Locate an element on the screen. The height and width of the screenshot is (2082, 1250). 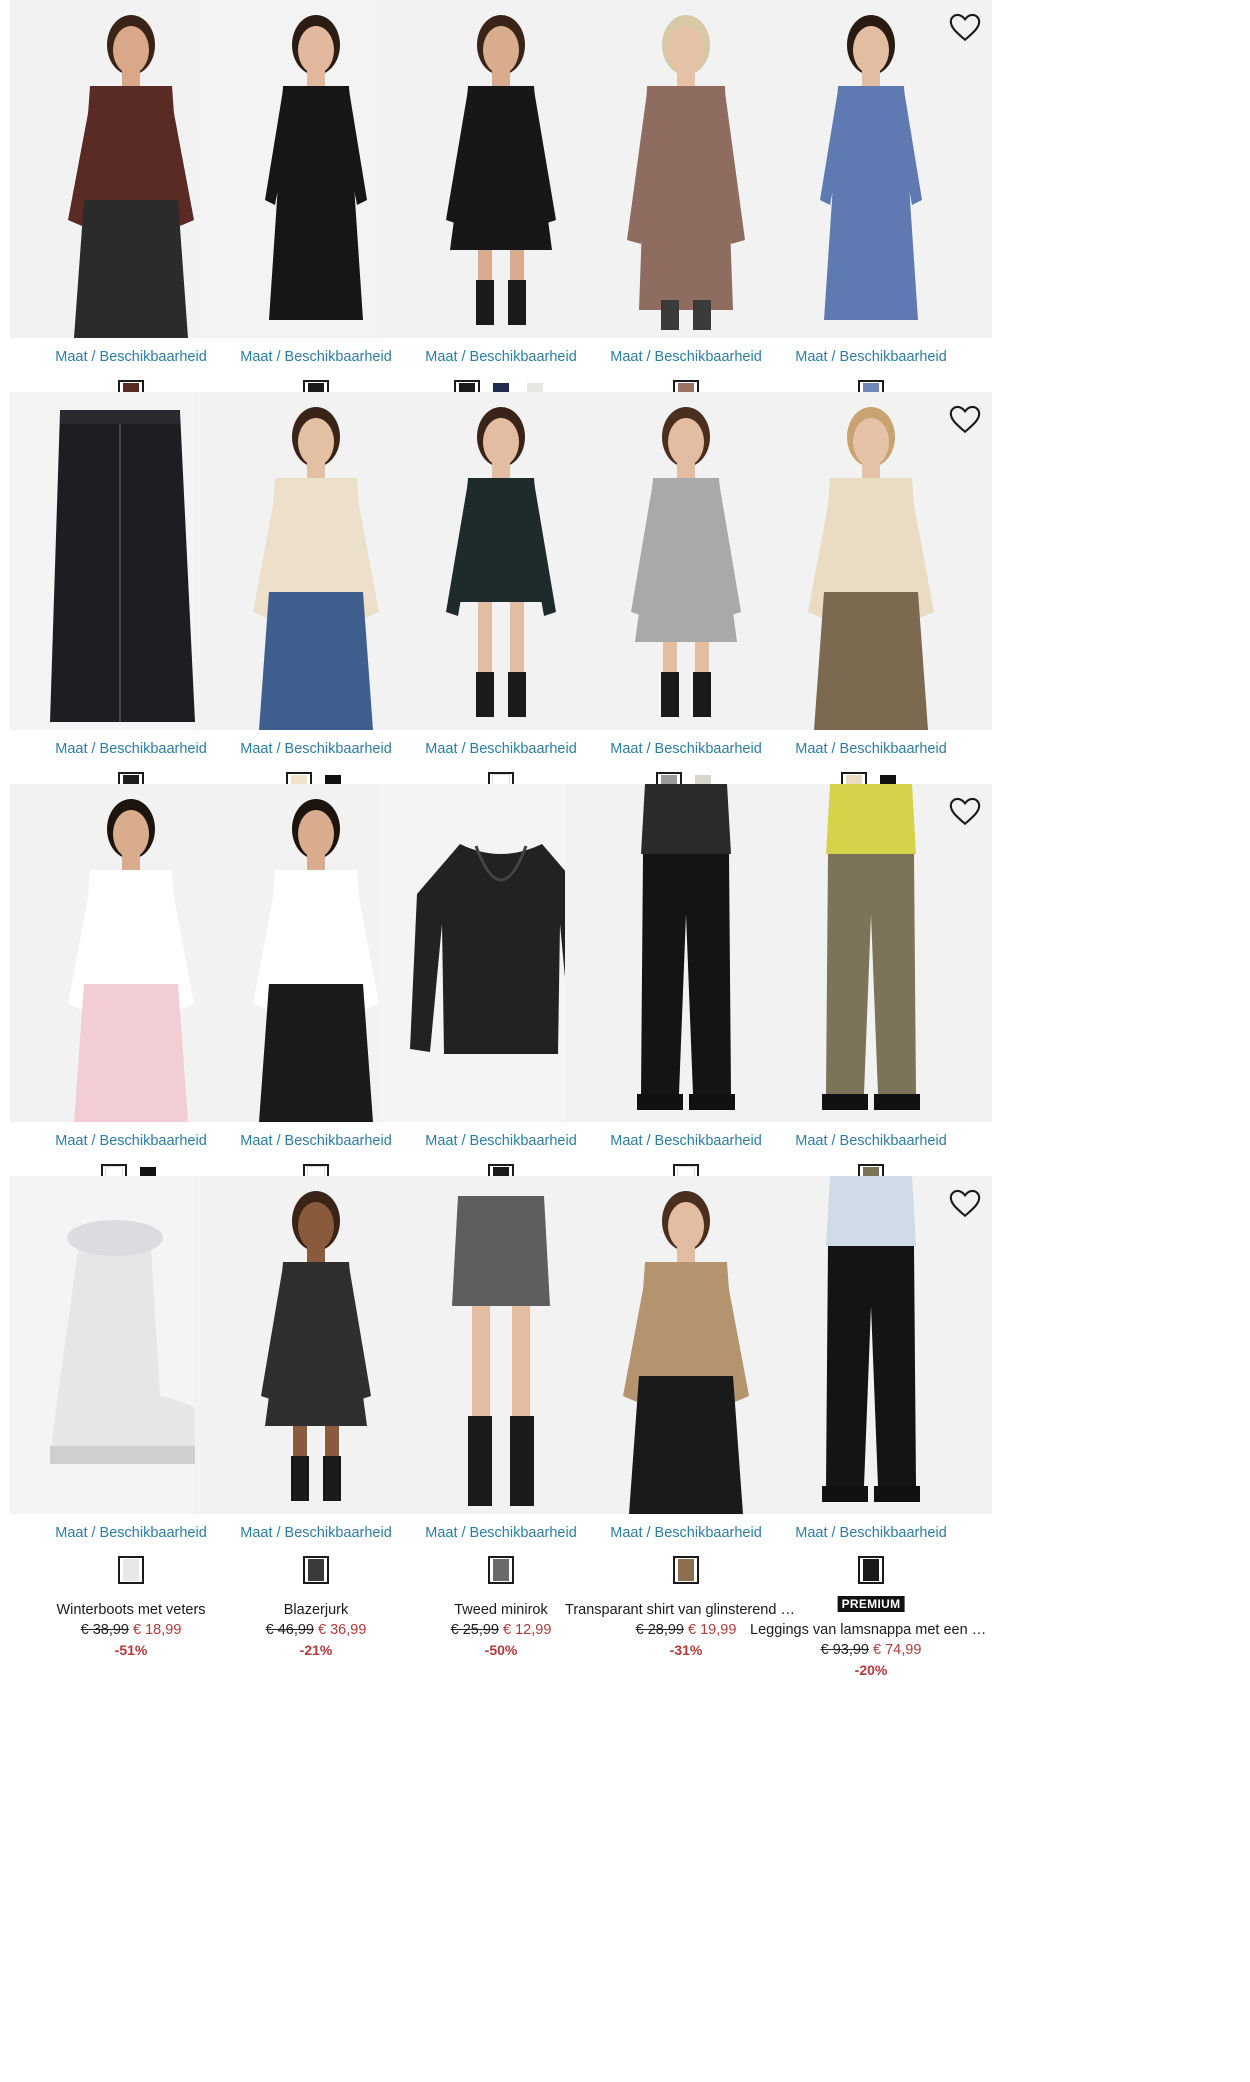
sale-price: € 12,99 is located at coordinates (527, 1630).